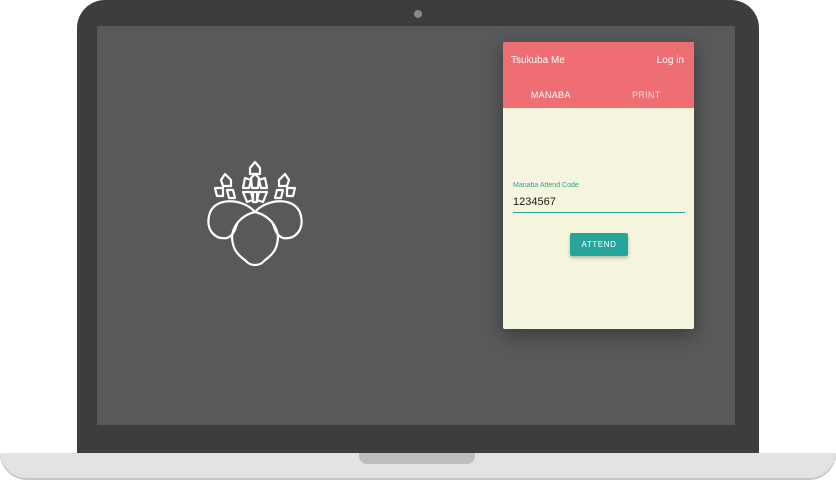 This screenshot has height=480, width=836. Describe the element at coordinates (418, 14) in the screenshot. I see `camera-icon` at that location.